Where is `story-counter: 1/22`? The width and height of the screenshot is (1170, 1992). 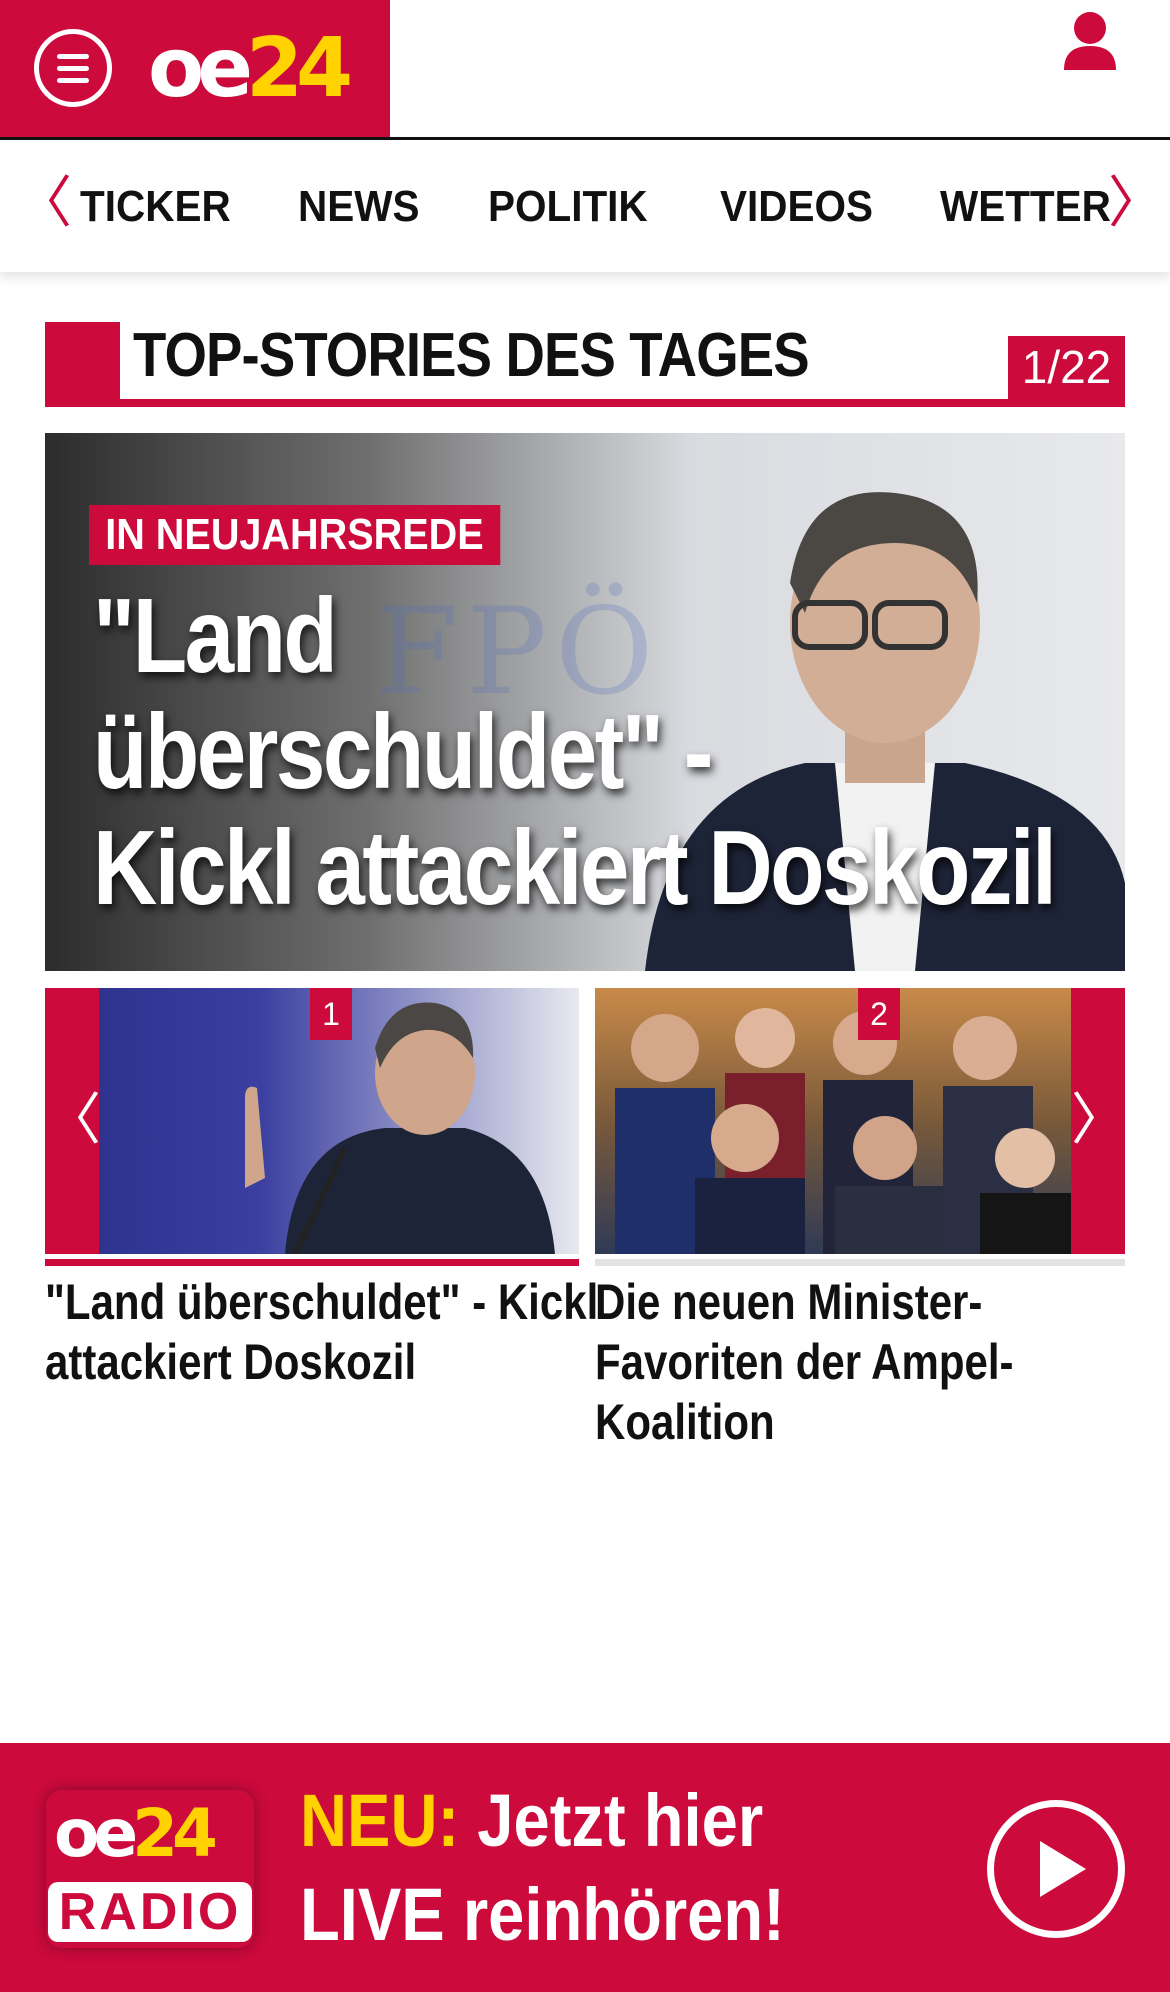
story-counter: 1/22 is located at coordinates (1066, 367).